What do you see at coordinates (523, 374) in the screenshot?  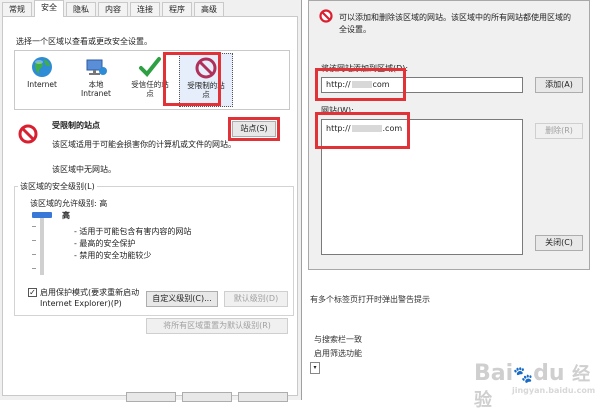 I see `paw-icon: 🐾` at bounding box center [523, 374].